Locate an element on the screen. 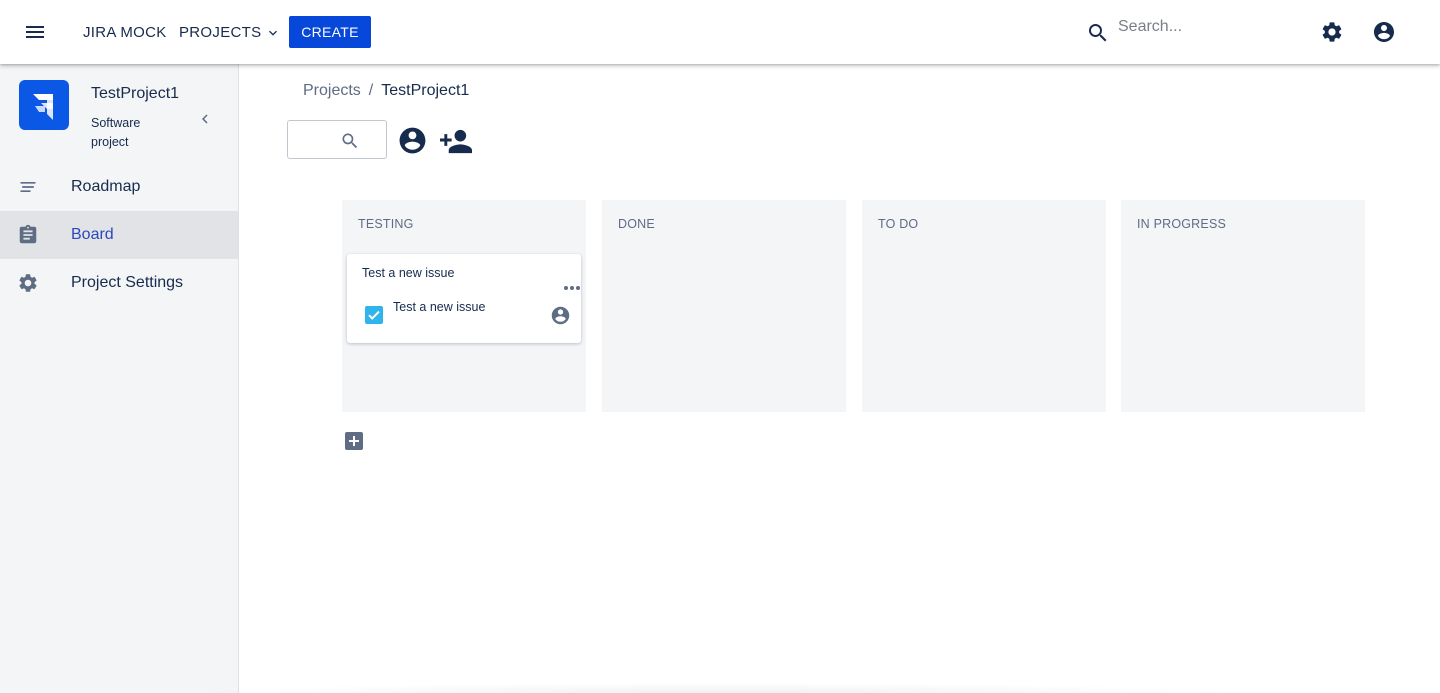  issue-card-key: Test a new issue is located at coordinates (439, 307).